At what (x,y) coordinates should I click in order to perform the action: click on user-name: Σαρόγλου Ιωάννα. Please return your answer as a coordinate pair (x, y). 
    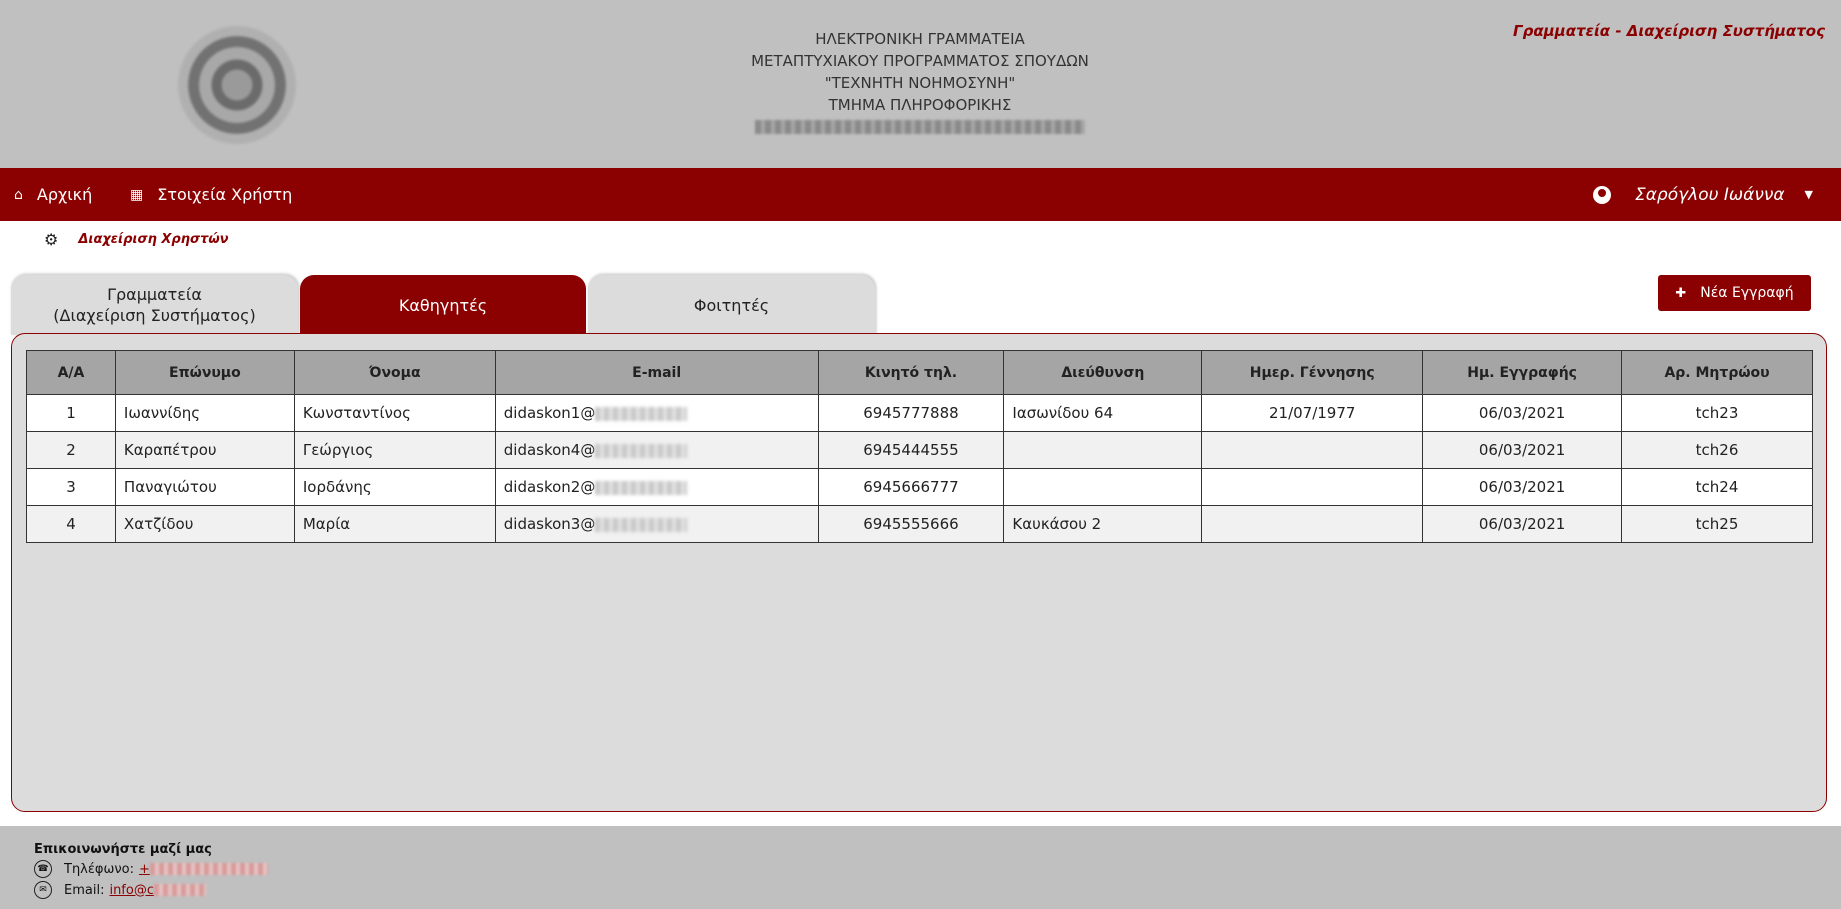
    Looking at the image, I should click on (1709, 194).